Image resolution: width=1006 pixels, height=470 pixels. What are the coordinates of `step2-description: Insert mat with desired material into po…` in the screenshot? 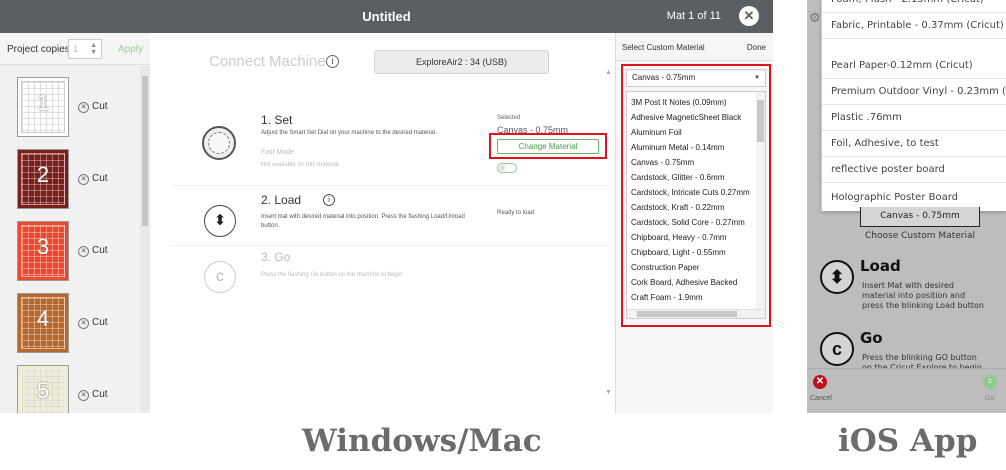 It's located at (363, 221).